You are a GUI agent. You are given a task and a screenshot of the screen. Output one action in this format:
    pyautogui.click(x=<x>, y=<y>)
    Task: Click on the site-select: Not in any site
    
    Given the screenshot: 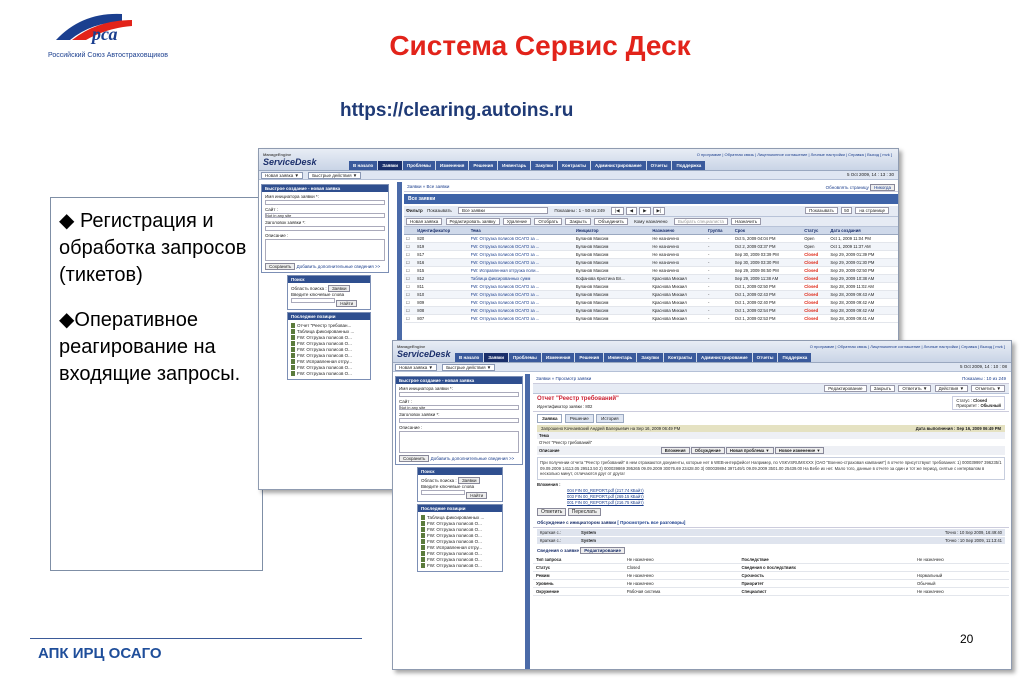 What is the action you would take?
    pyautogui.click(x=459, y=407)
    